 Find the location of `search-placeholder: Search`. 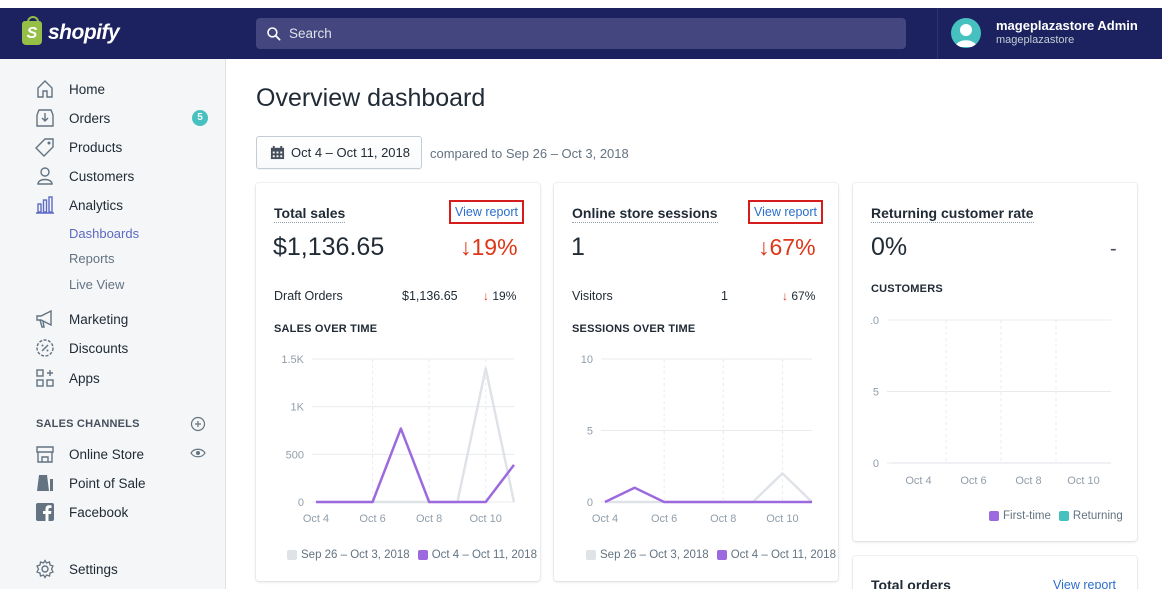

search-placeholder: Search is located at coordinates (310, 33).